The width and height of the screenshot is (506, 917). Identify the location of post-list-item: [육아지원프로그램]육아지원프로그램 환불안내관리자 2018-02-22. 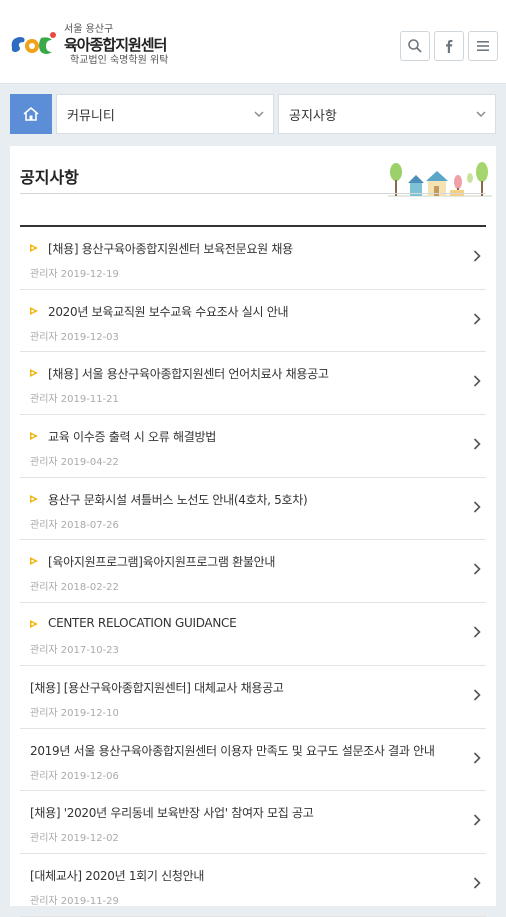
(253, 572).